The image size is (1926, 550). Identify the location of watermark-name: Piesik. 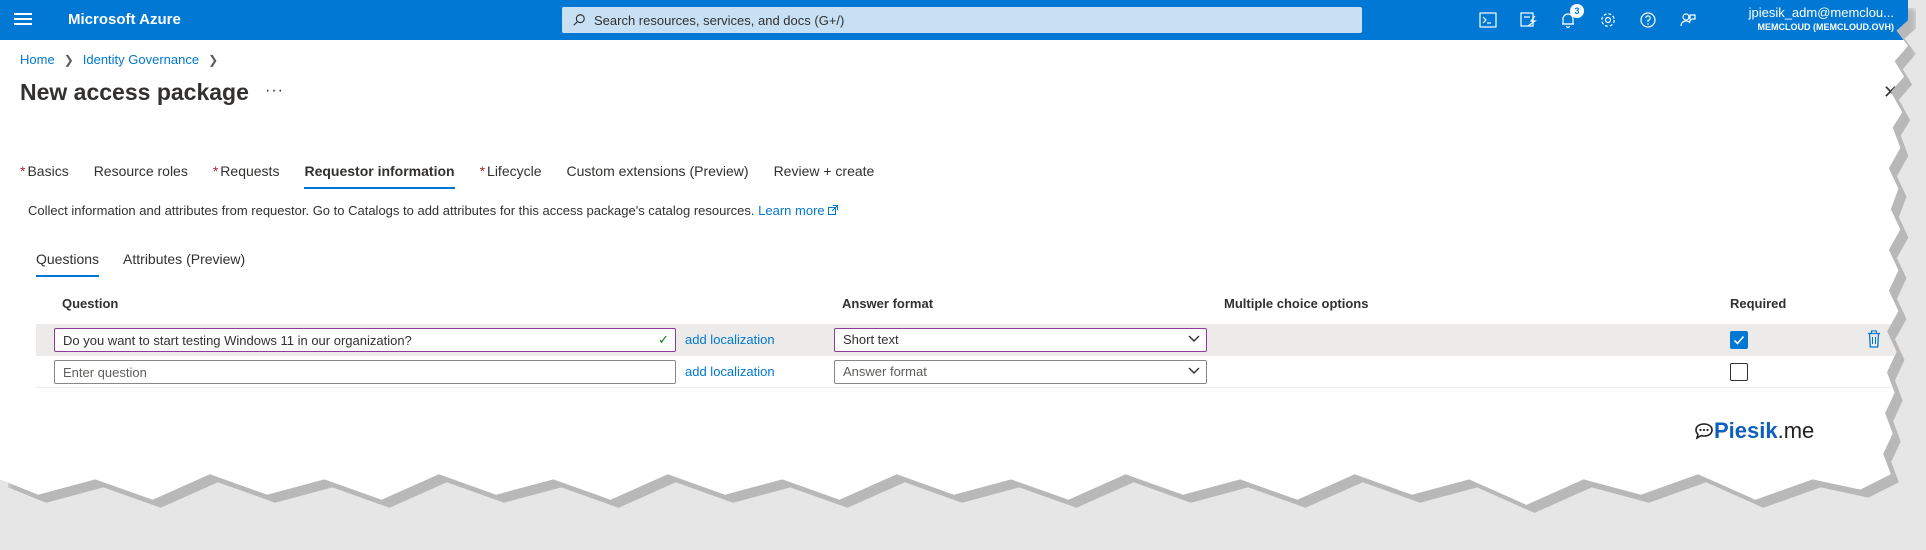
(1746, 430).